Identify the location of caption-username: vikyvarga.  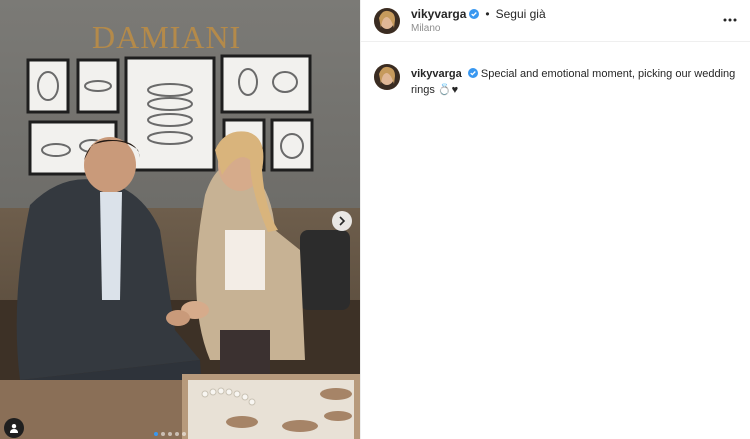
(436, 74).